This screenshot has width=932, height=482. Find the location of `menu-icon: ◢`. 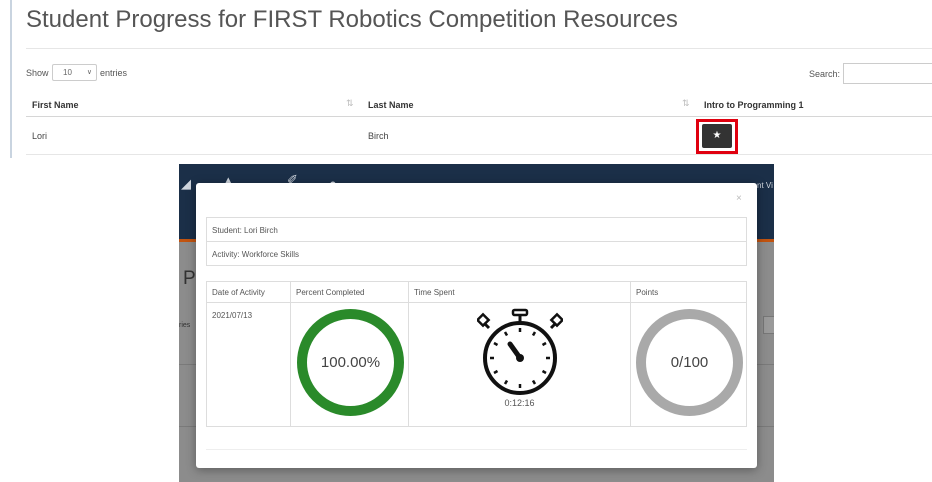

menu-icon: ◢ is located at coordinates (186, 183).